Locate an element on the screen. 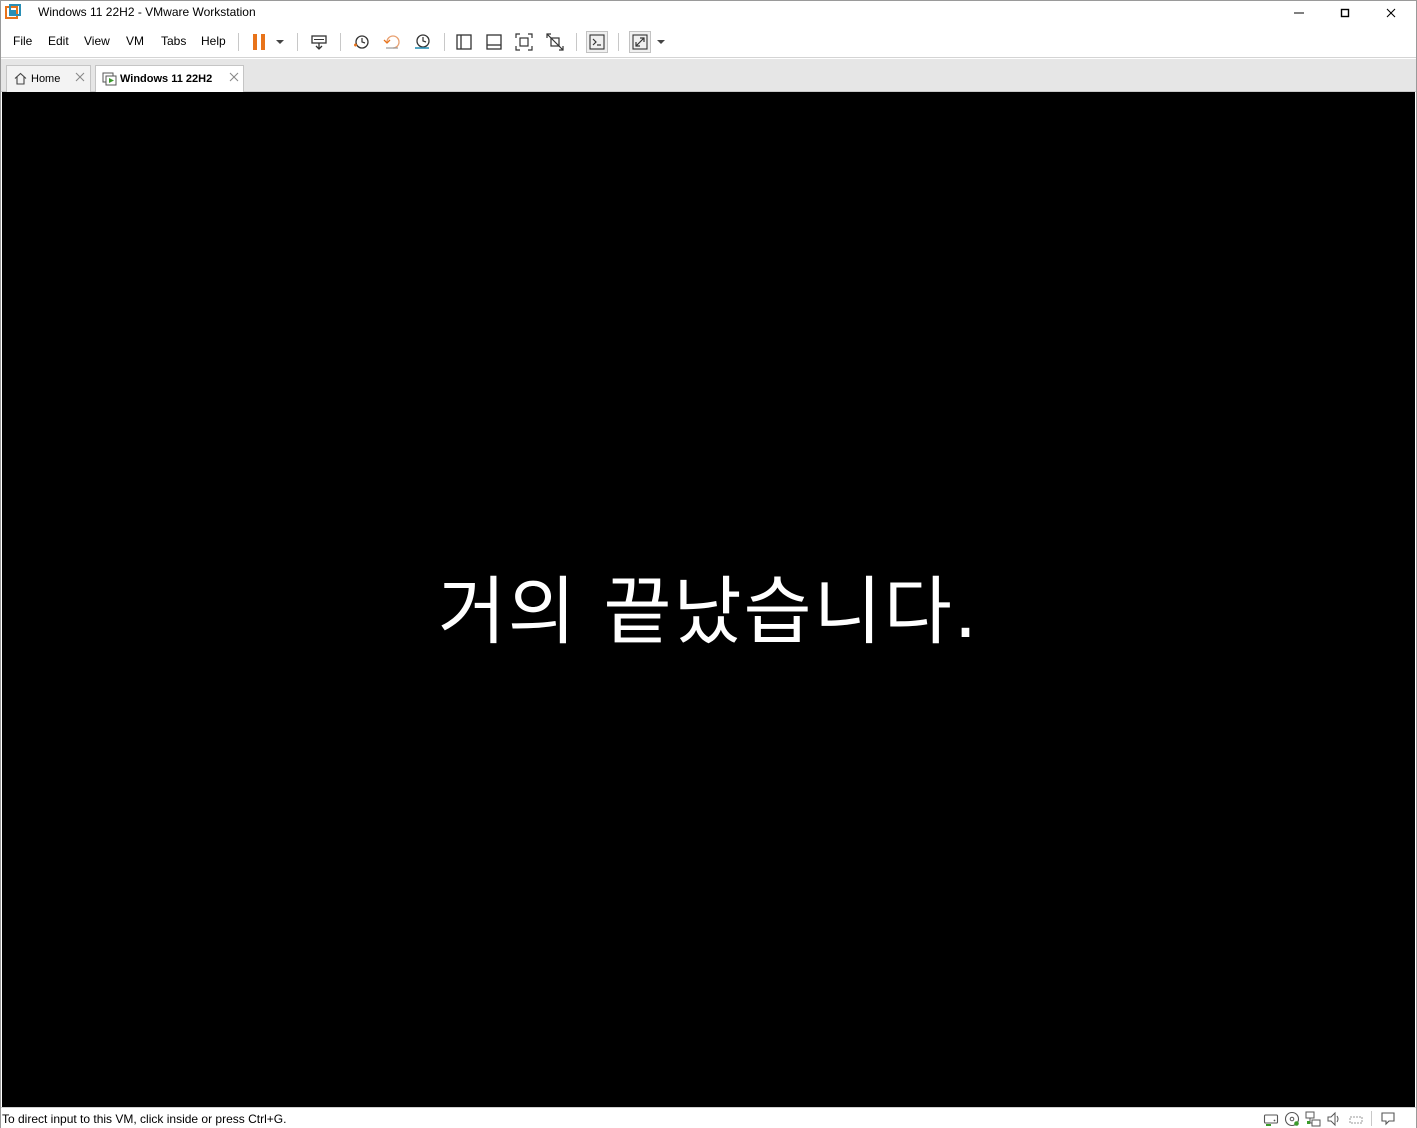 This screenshot has width=1417, height=1128. menu-file: File is located at coordinates (22, 41).